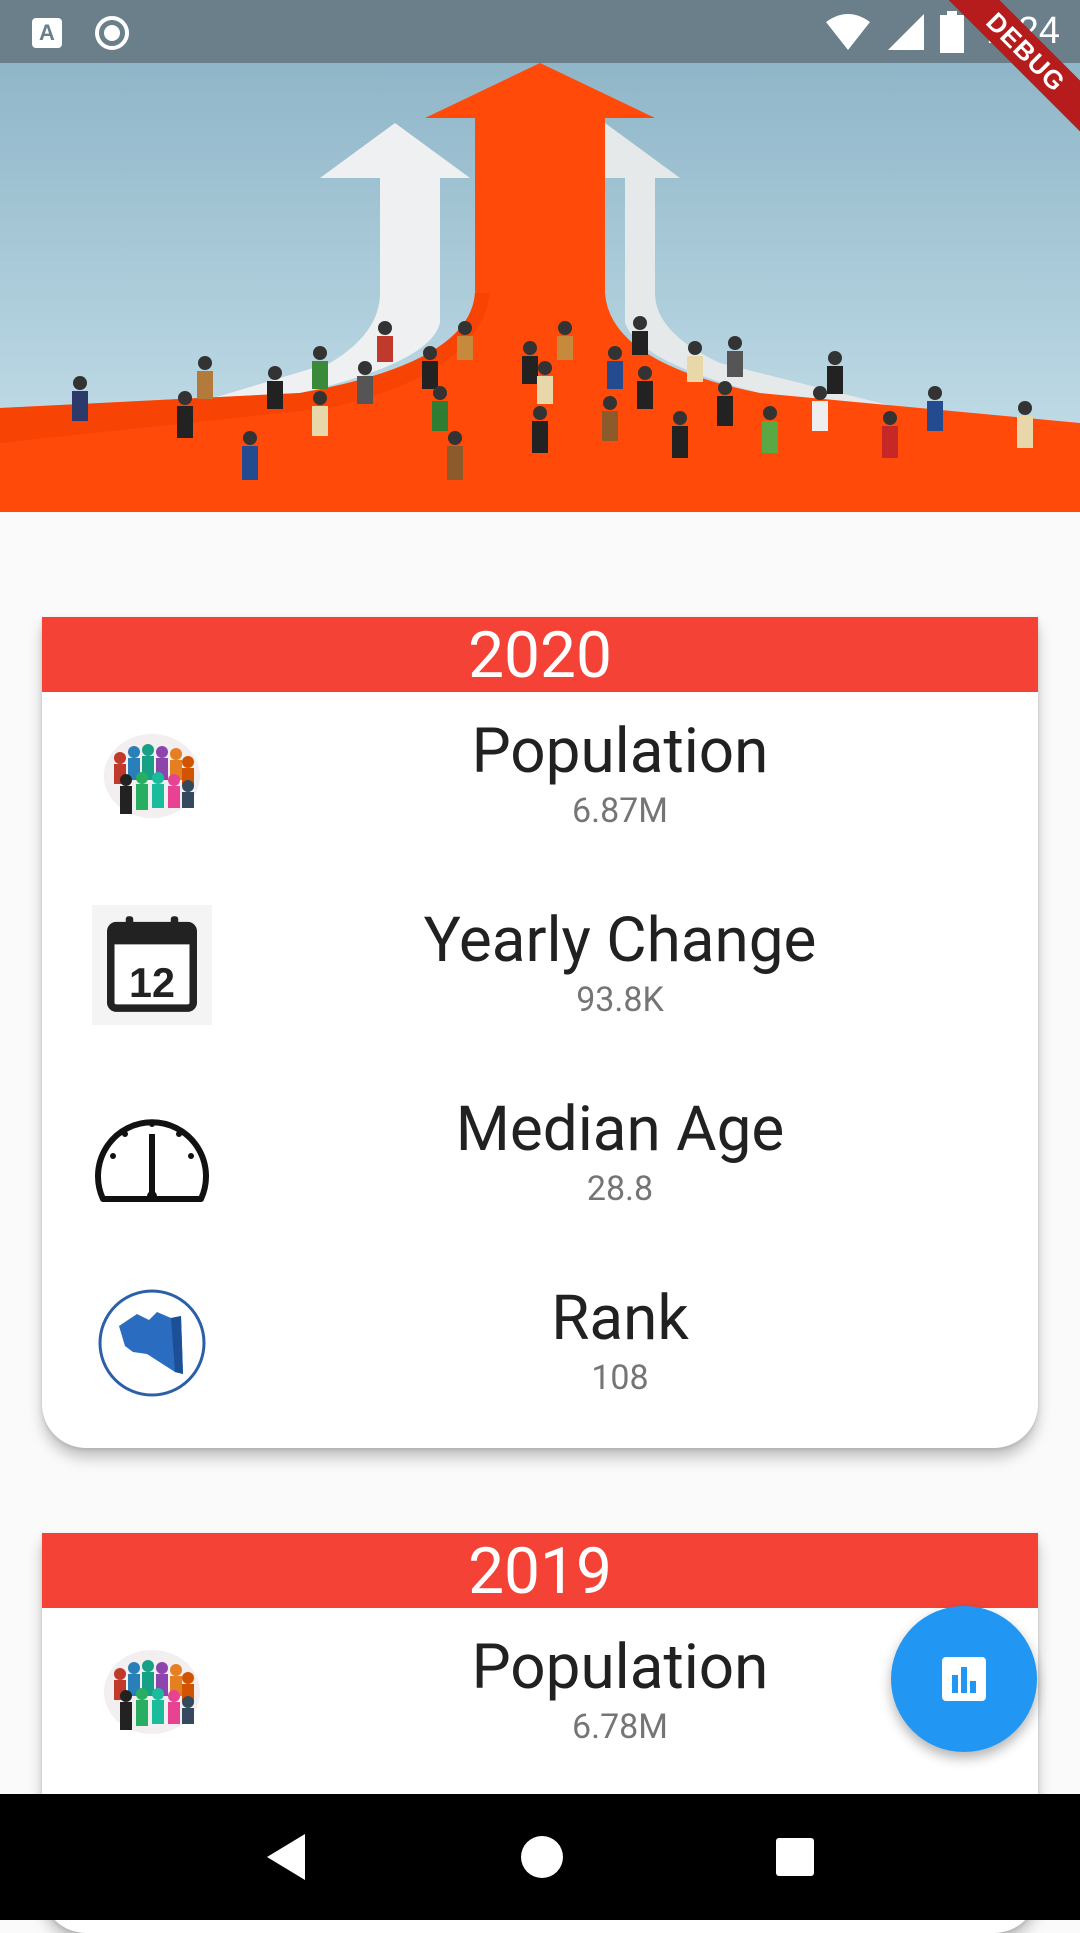 This screenshot has width=1080, height=1933. I want to click on navigation-bar, so click(540, 1857).